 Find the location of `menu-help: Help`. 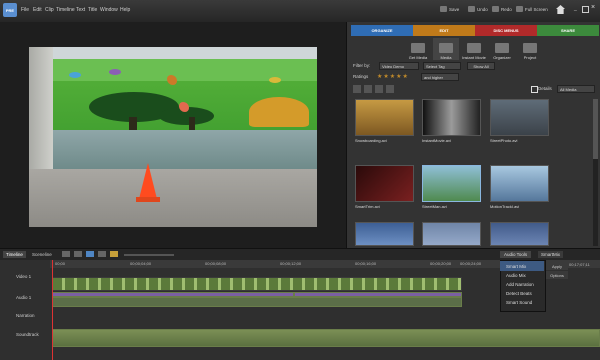

menu-help: Help is located at coordinates (125, 10).